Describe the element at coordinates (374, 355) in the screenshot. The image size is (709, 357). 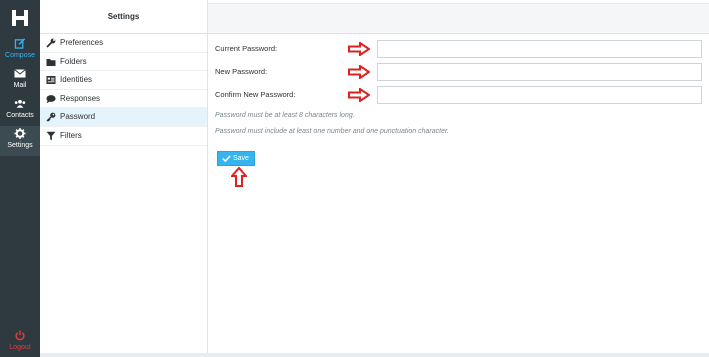
I see `horizontal-scrollbar` at that location.